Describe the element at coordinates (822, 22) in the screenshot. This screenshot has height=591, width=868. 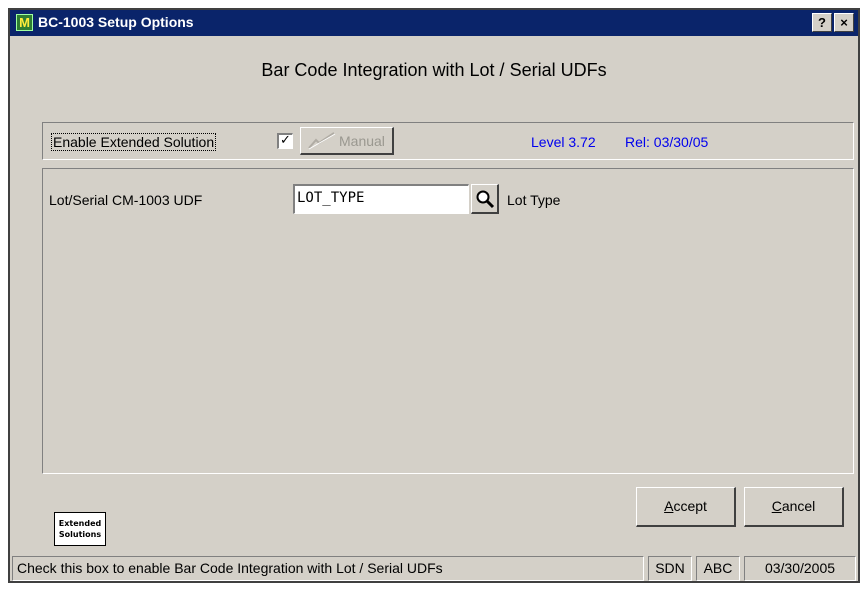
I see `help-button: ?` at that location.